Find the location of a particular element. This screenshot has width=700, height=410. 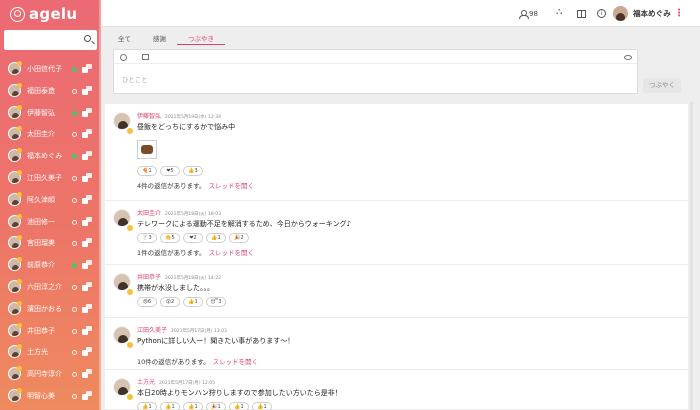

post-author-name: 井田恭子 is located at coordinates (149, 277).